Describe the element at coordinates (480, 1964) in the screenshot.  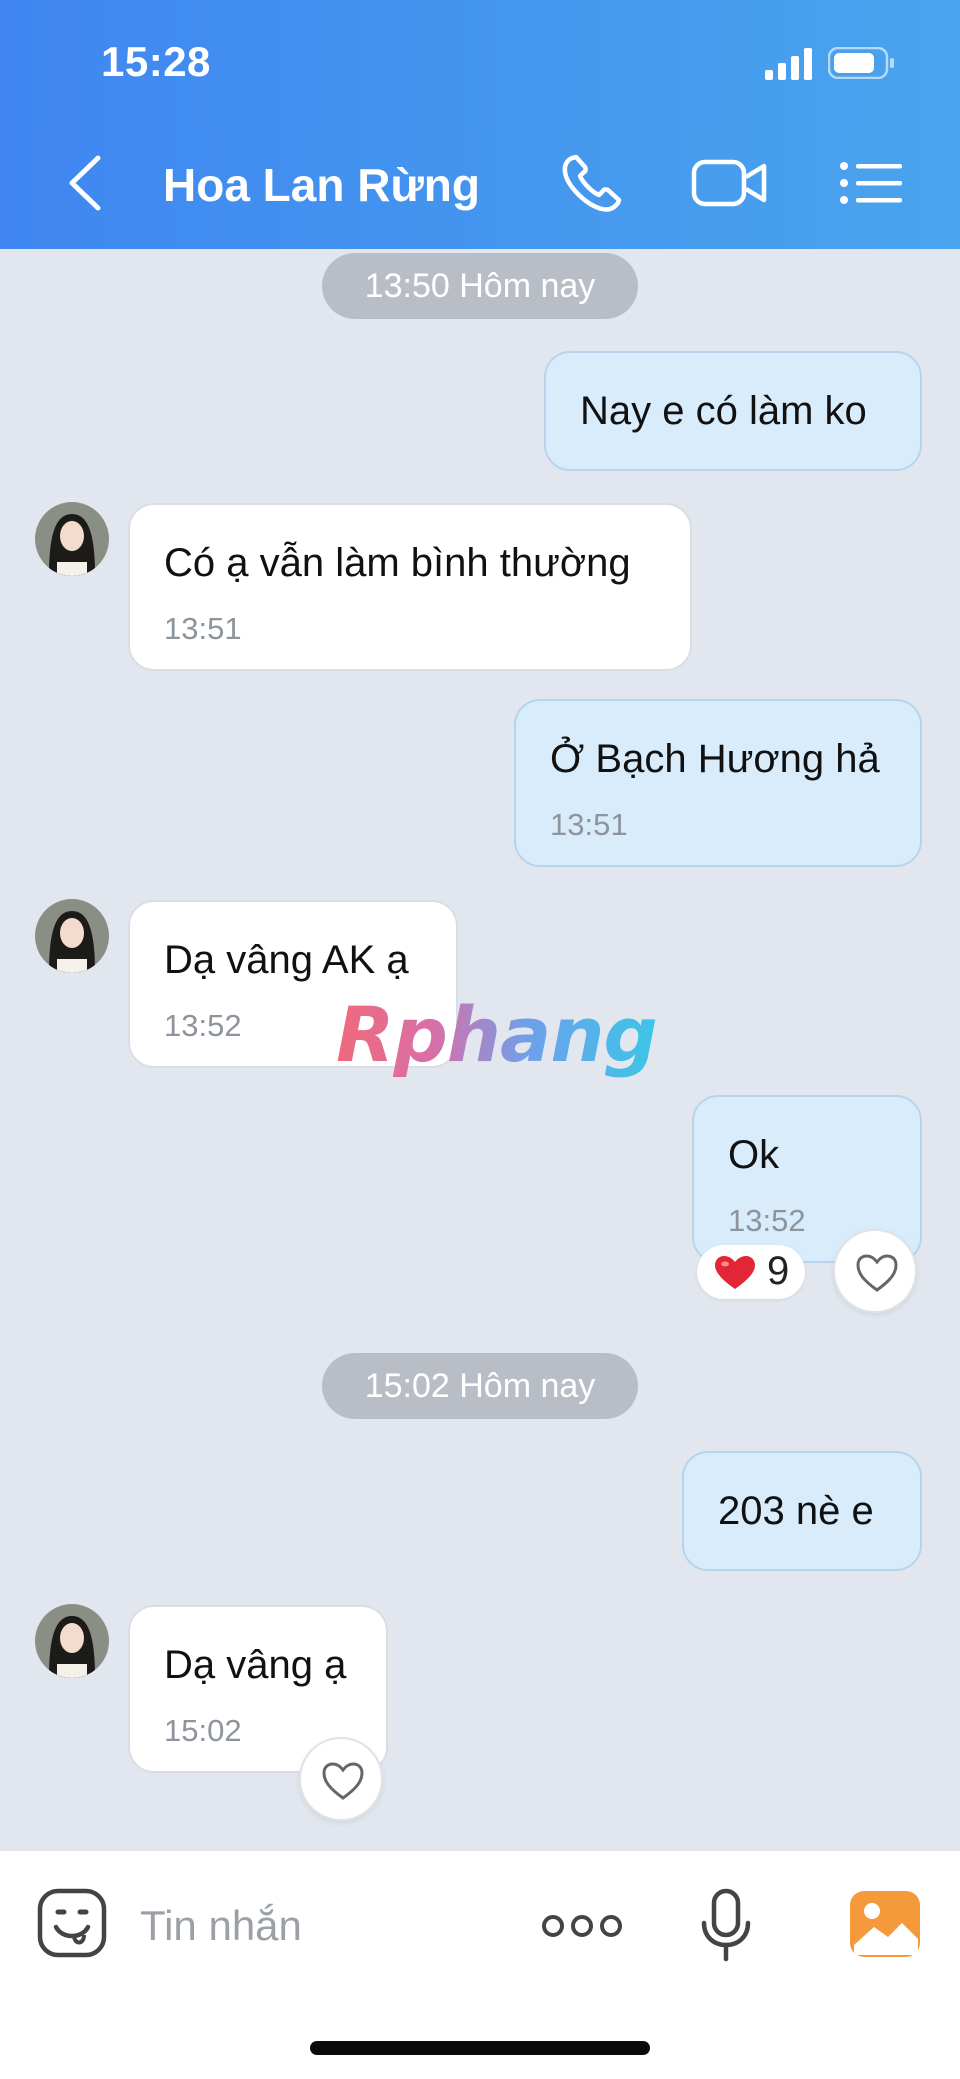
I see `message-composer` at that location.